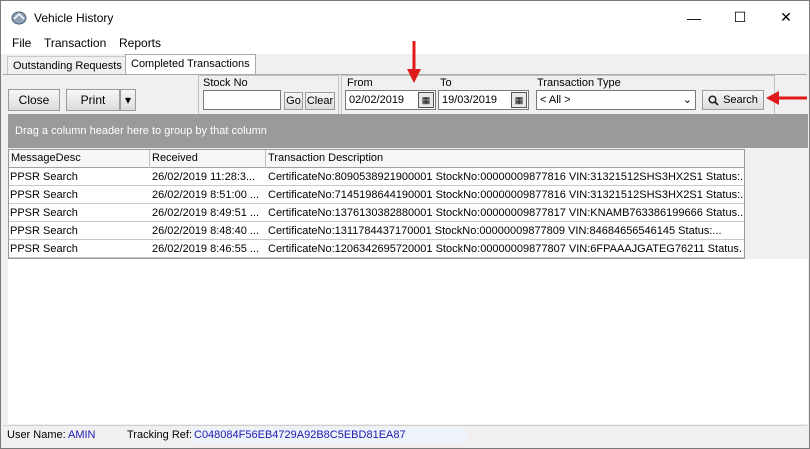 The width and height of the screenshot is (810, 449). Describe the element at coordinates (82, 435) in the screenshot. I see `user-name-value: AMIN` at that location.